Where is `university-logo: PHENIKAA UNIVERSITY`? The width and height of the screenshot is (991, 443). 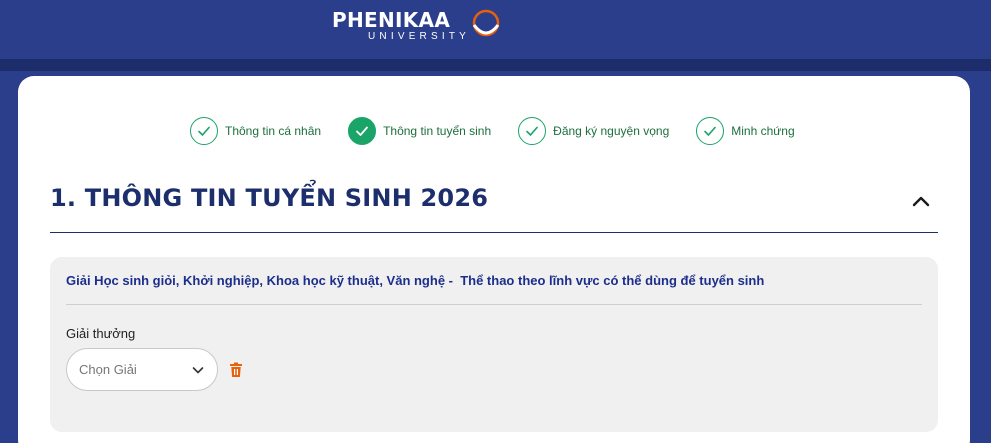
university-logo: PHENIKAA UNIVERSITY is located at coordinates (419, 27).